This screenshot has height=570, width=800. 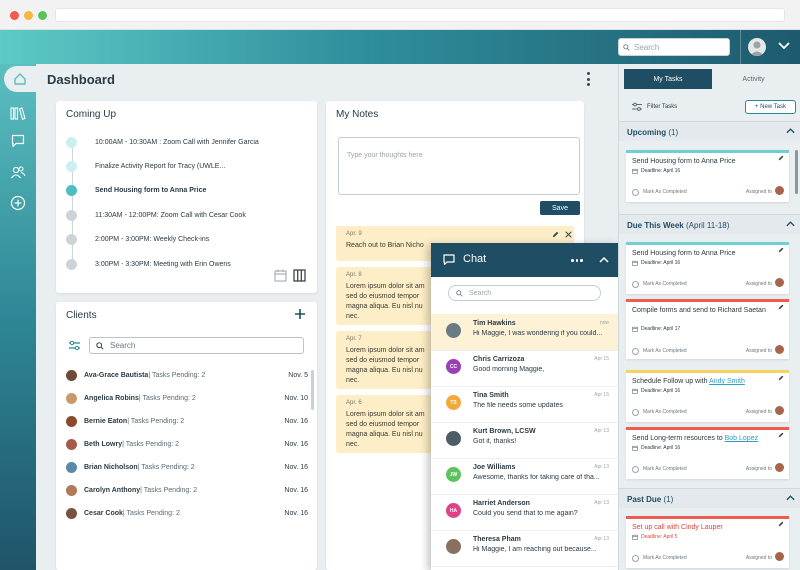 What do you see at coordinates (668, 79) in the screenshot?
I see `tab-my-tasks: My Tasks` at bounding box center [668, 79].